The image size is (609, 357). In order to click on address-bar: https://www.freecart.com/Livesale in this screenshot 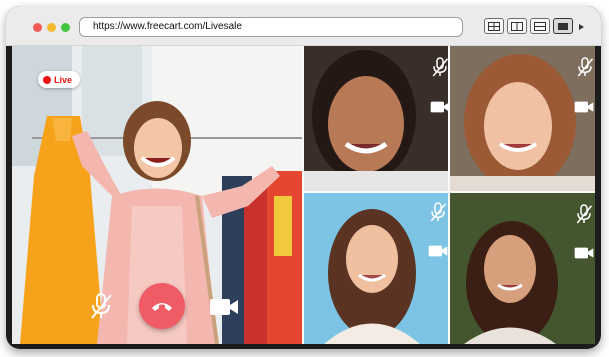, I will do `click(271, 27)`.